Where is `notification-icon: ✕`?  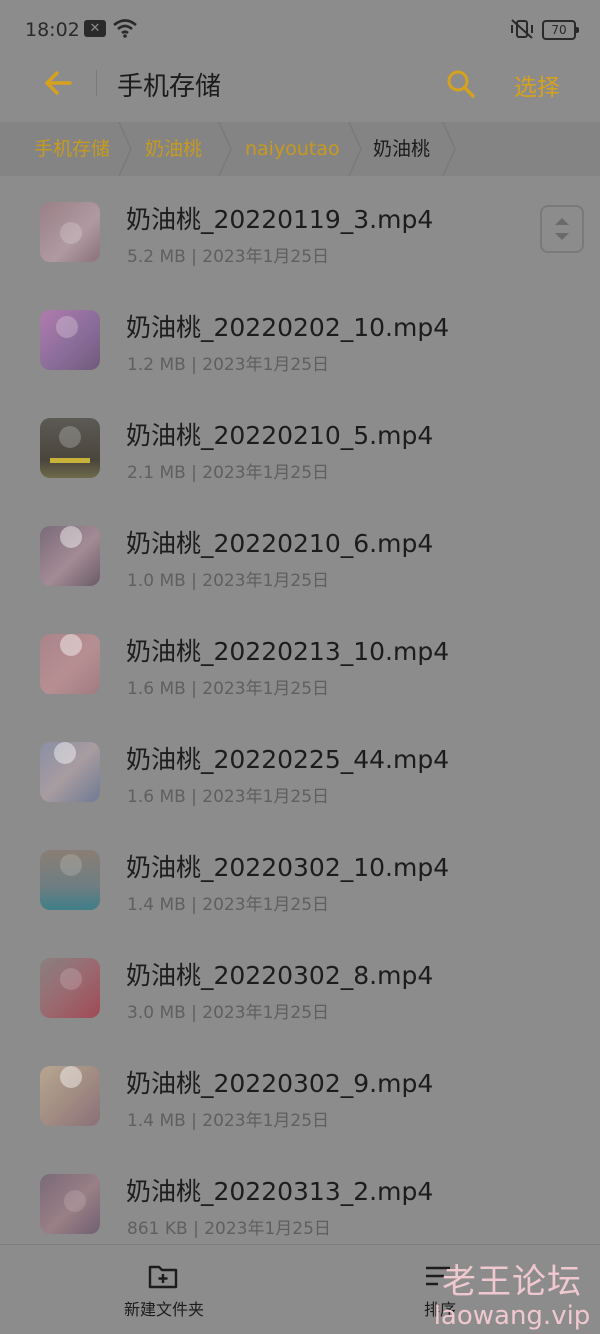 notification-icon: ✕ is located at coordinates (95, 28).